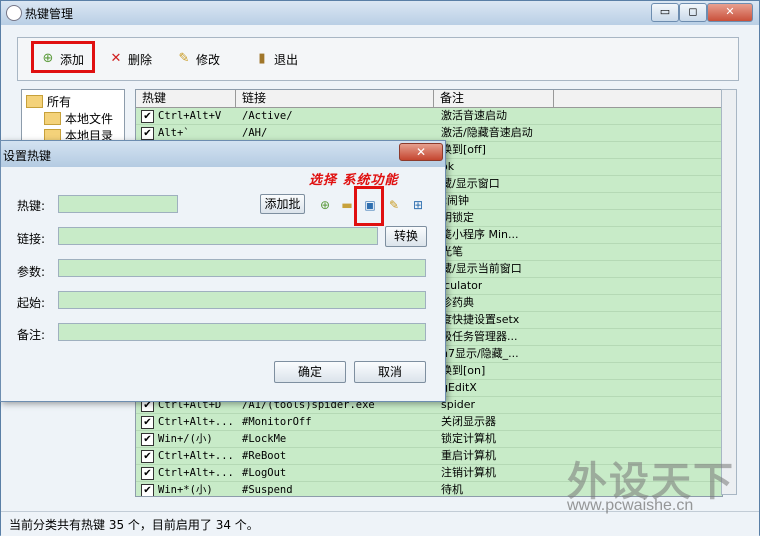 The width and height of the screenshot is (760, 536). What do you see at coordinates (325, 205) in the screenshot?
I see `new-file-icon: ⊕` at bounding box center [325, 205].